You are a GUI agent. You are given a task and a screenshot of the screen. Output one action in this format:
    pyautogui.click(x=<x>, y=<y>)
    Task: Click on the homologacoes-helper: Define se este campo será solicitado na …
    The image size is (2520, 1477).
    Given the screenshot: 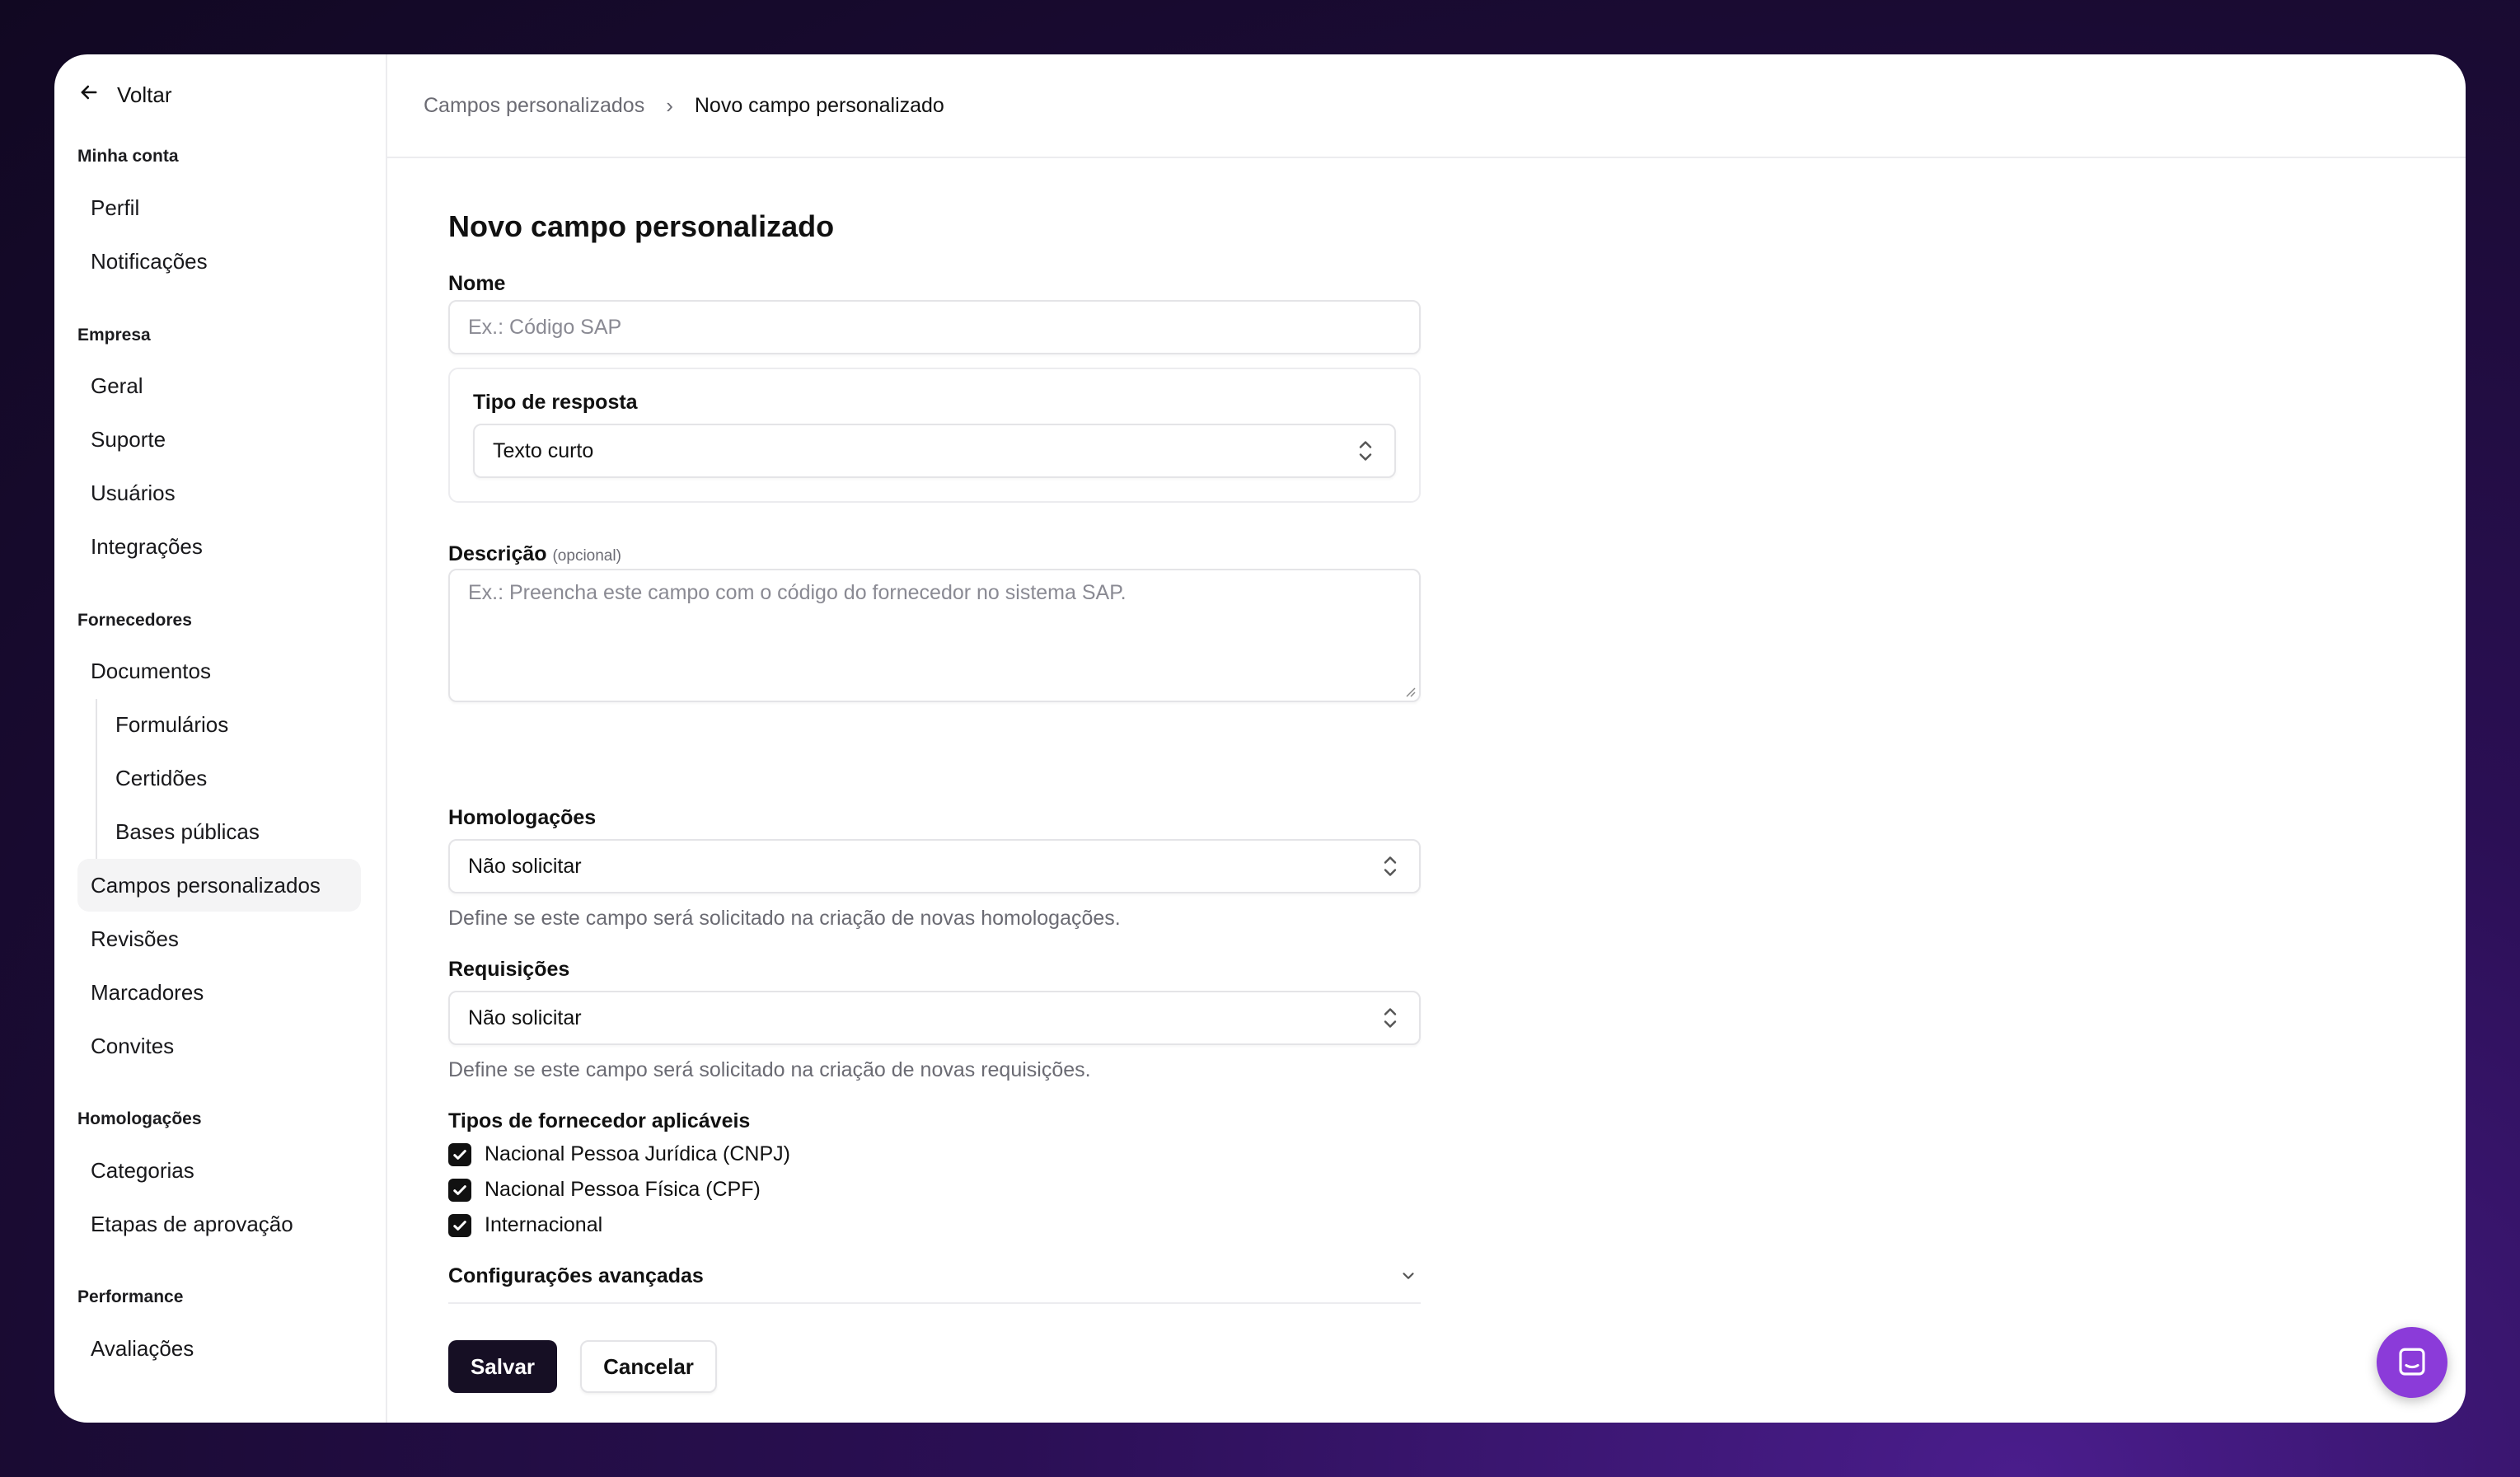 What is the action you would take?
    pyautogui.click(x=784, y=919)
    